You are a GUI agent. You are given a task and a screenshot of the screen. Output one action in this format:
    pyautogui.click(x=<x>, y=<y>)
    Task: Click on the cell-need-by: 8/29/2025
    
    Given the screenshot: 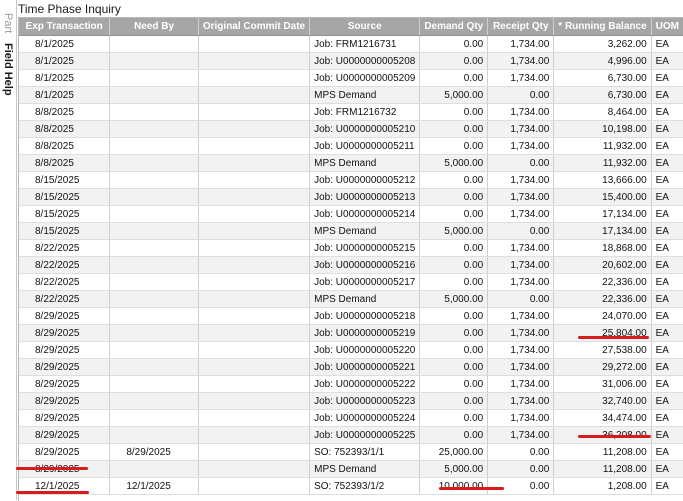 What is the action you would take?
    pyautogui.click(x=154, y=452)
    